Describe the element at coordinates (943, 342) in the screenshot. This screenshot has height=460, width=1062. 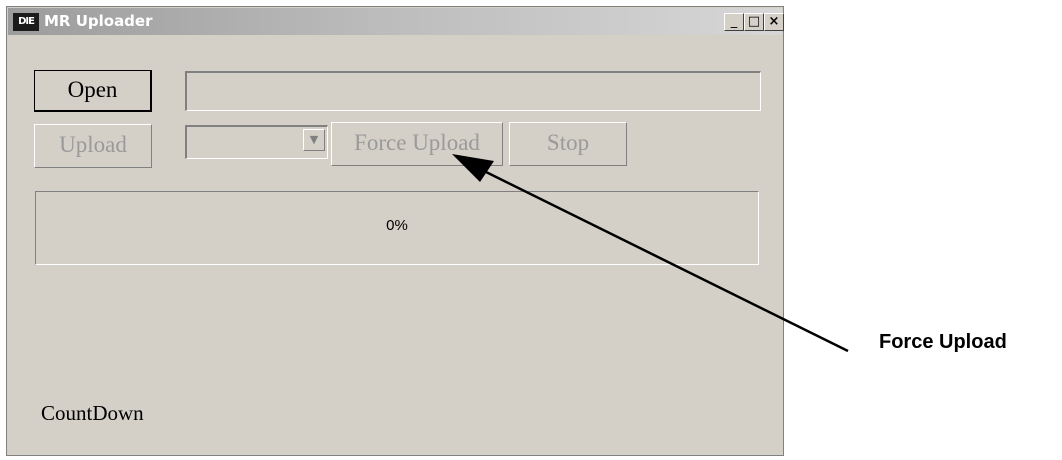
I see `annotation-label: Force Upload` at that location.